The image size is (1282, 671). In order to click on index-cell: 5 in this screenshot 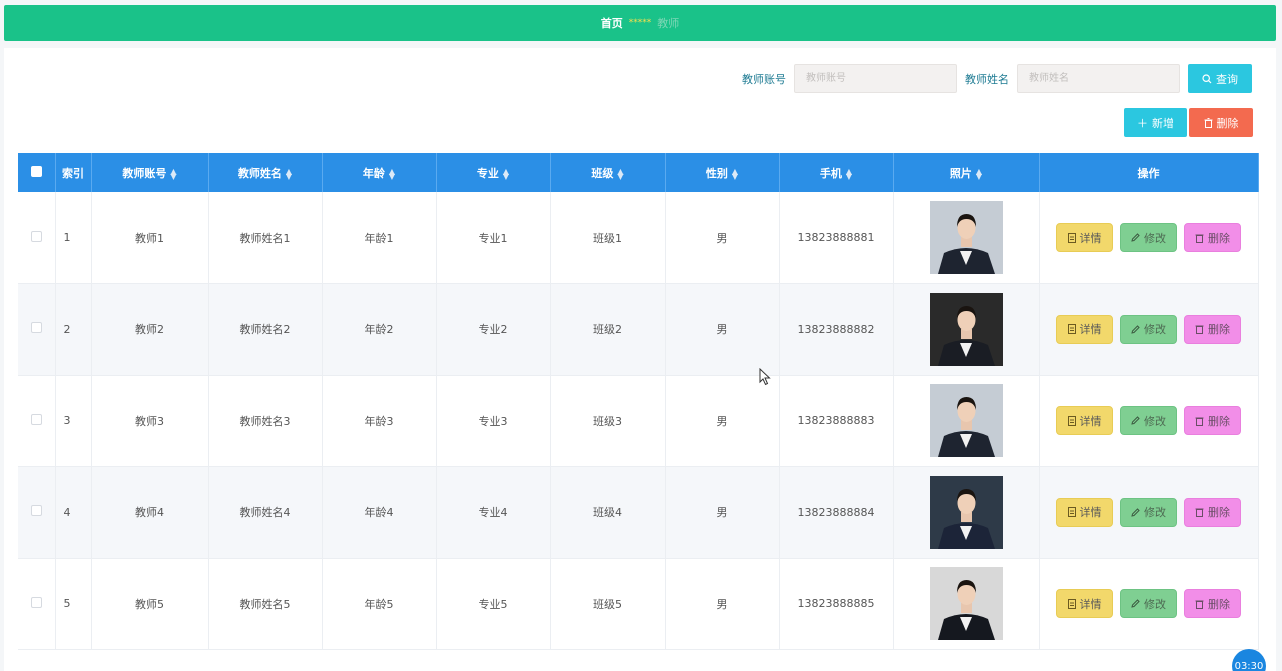, I will do `click(73, 604)`.